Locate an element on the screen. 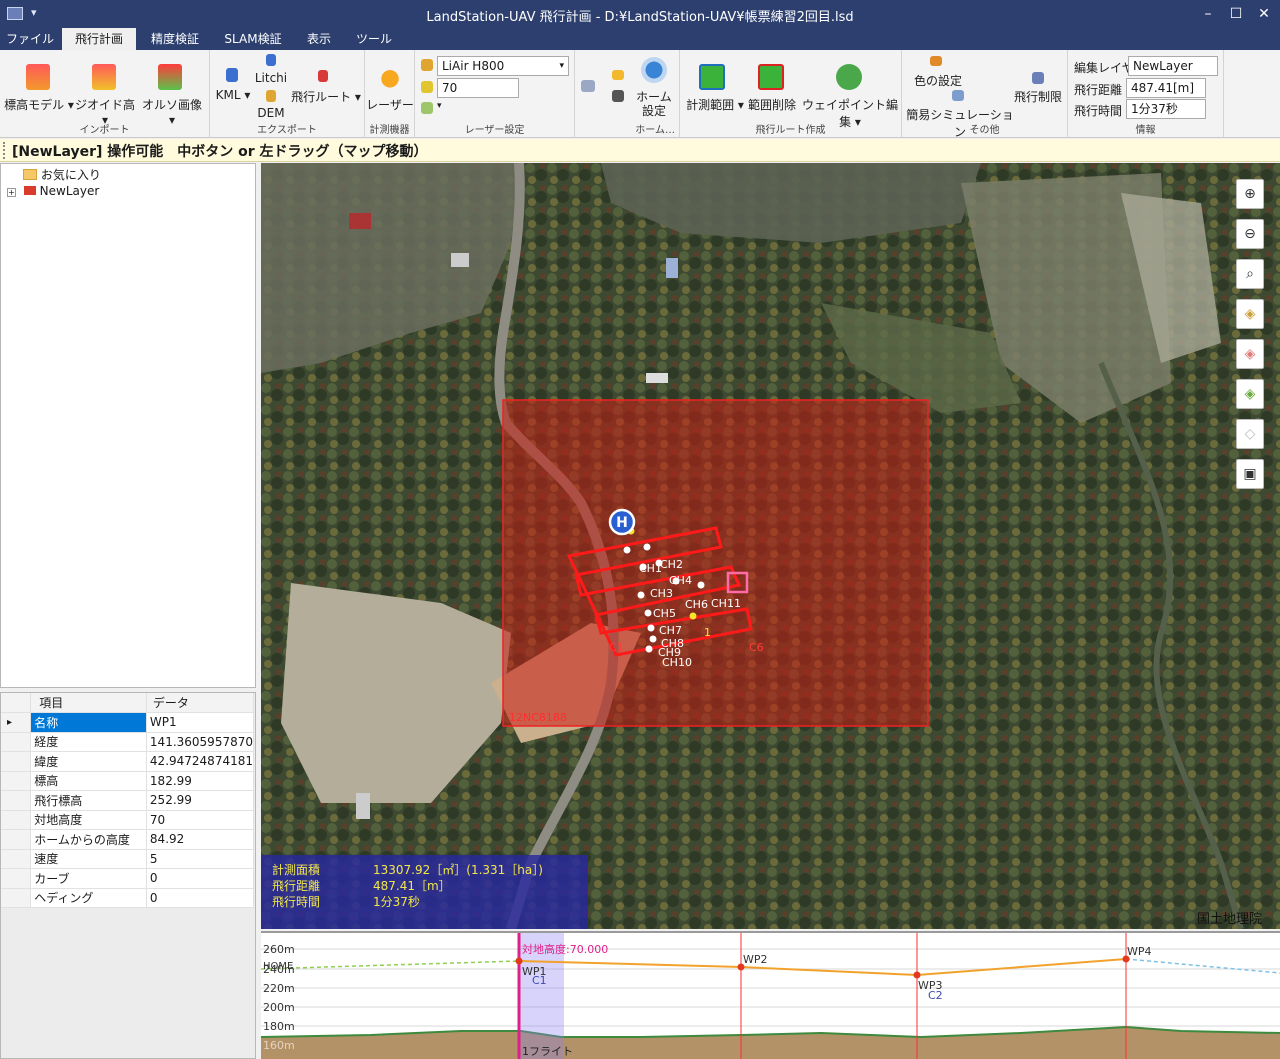 This screenshot has height=1059, width=1280. property-row: 速度 5 is located at coordinates (128, 859).